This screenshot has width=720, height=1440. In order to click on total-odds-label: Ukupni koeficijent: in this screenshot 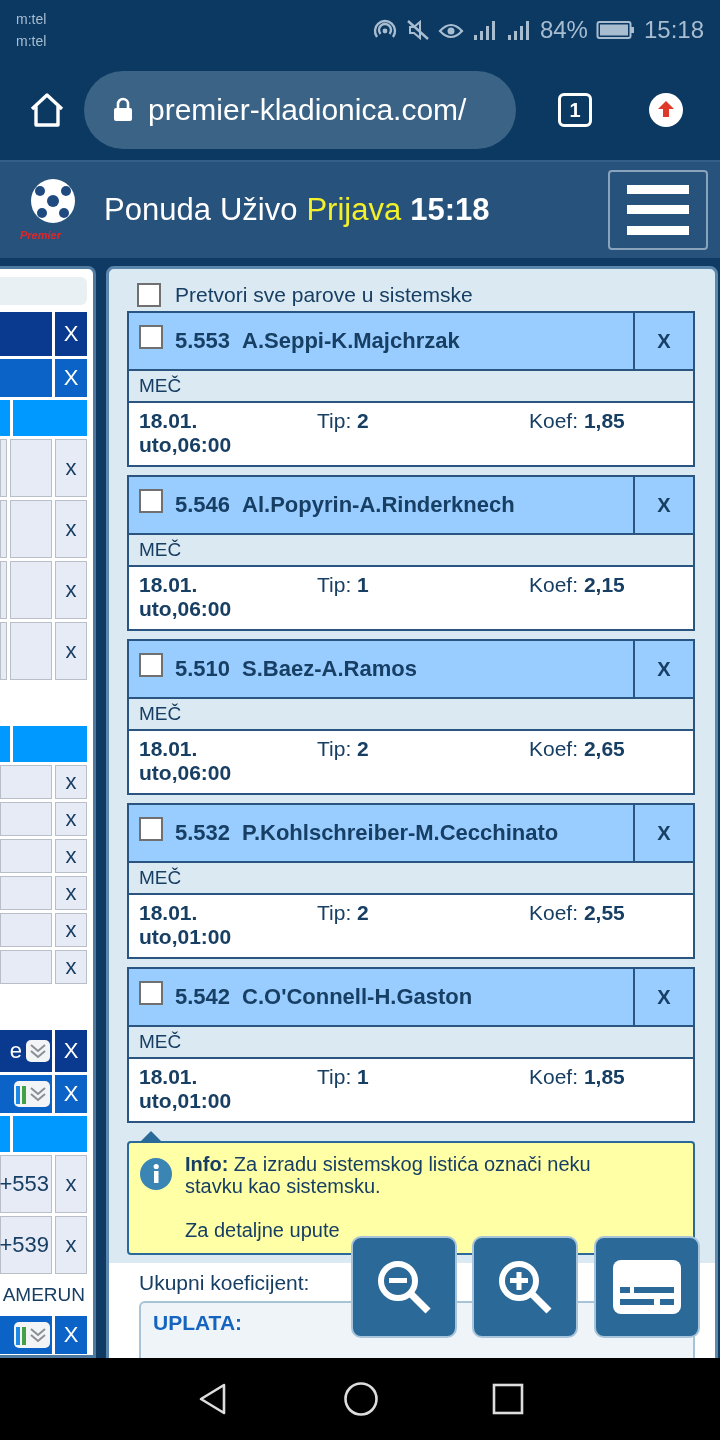, I will do `click(225, 1283)`.